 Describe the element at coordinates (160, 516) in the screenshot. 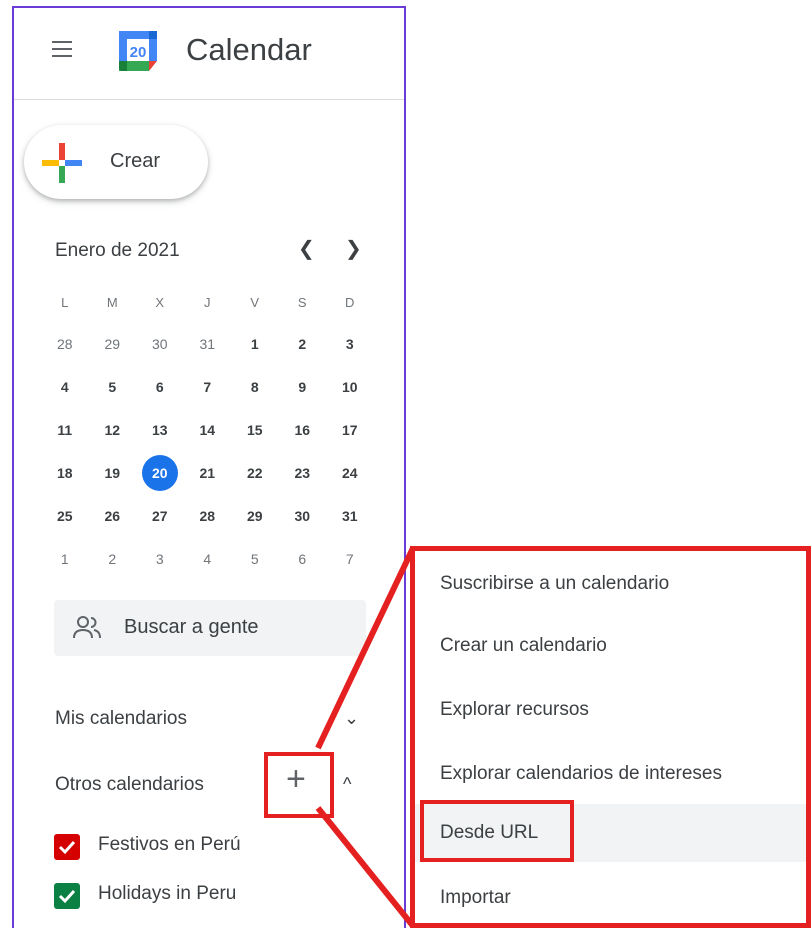

I see `calendar-day: 27` at that location.